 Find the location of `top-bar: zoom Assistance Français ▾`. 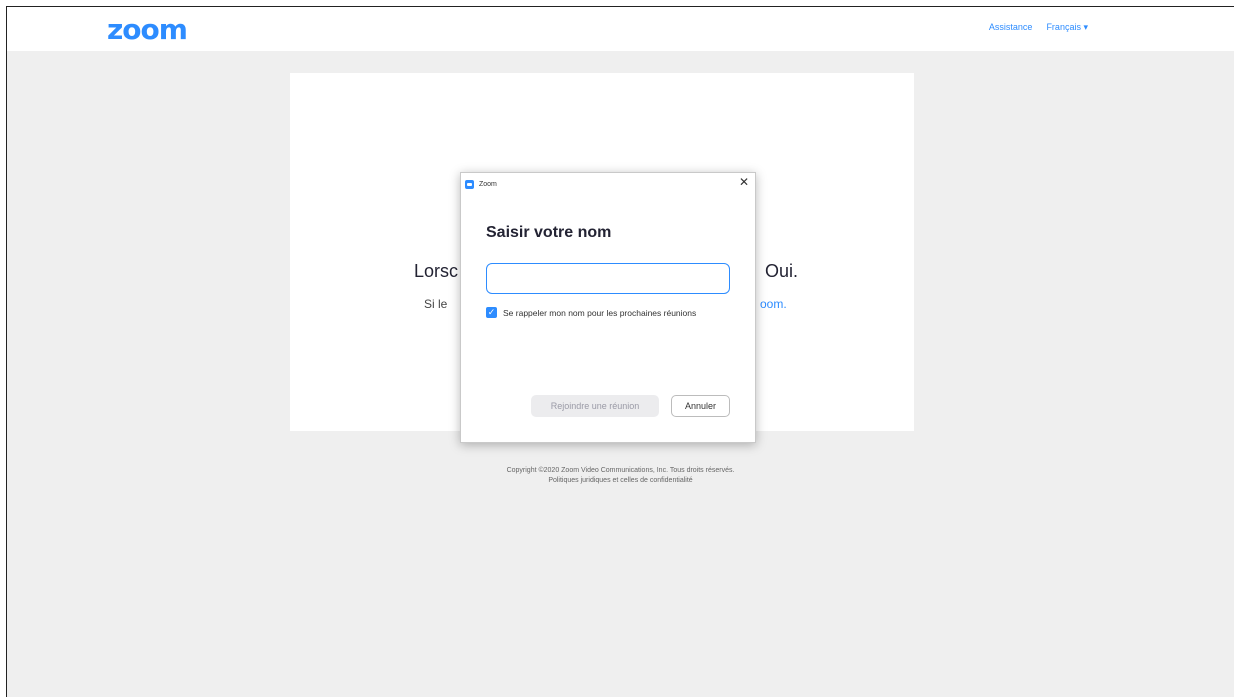

top-bar: zoom Assistance Français ▾ is located at coordinates (620, 29).